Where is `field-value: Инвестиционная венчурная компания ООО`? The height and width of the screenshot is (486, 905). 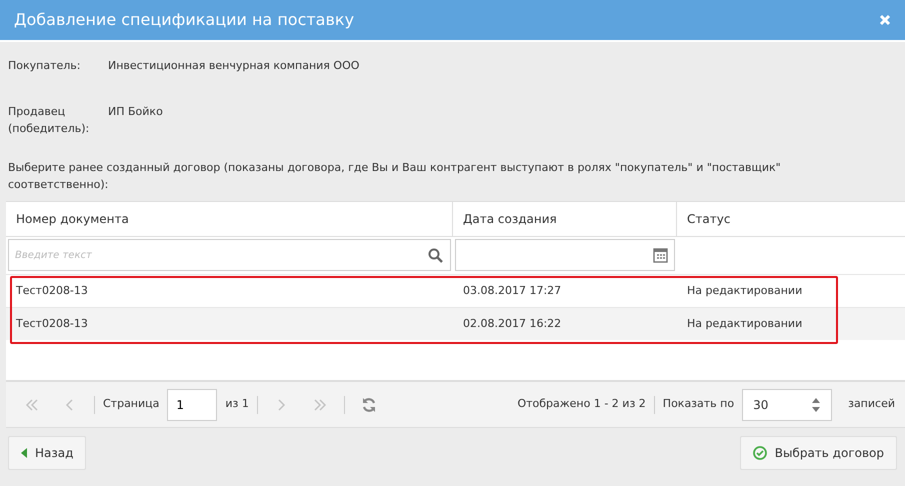 field-value: Инвестиционная венчурная компания ООО is located at coordinates (234, 66).